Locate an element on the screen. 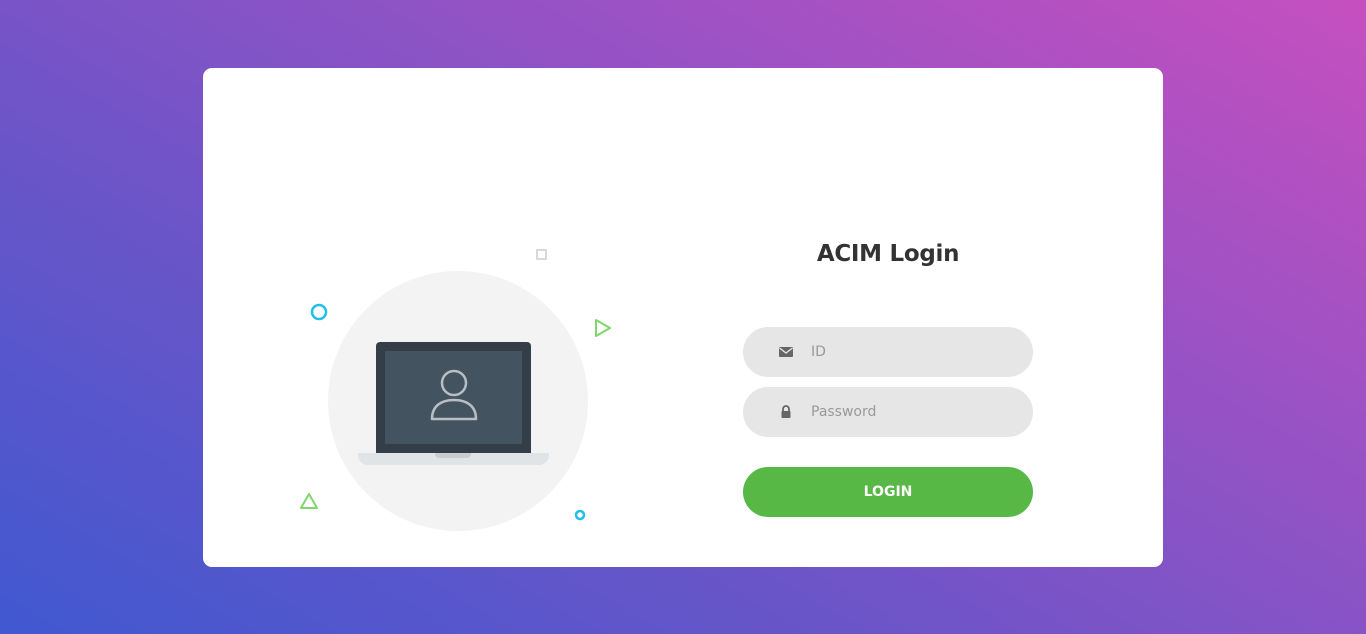 This screenshot has height=634, width=1366. laptop-icon is located at coordinates (453, 397).